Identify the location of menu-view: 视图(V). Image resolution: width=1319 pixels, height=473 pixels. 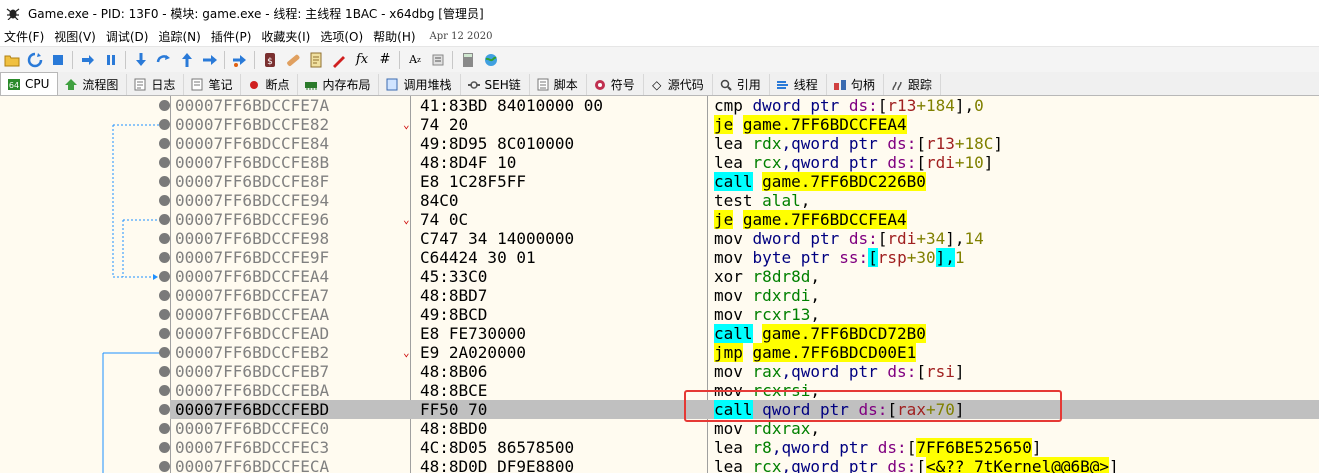
(76, 36).